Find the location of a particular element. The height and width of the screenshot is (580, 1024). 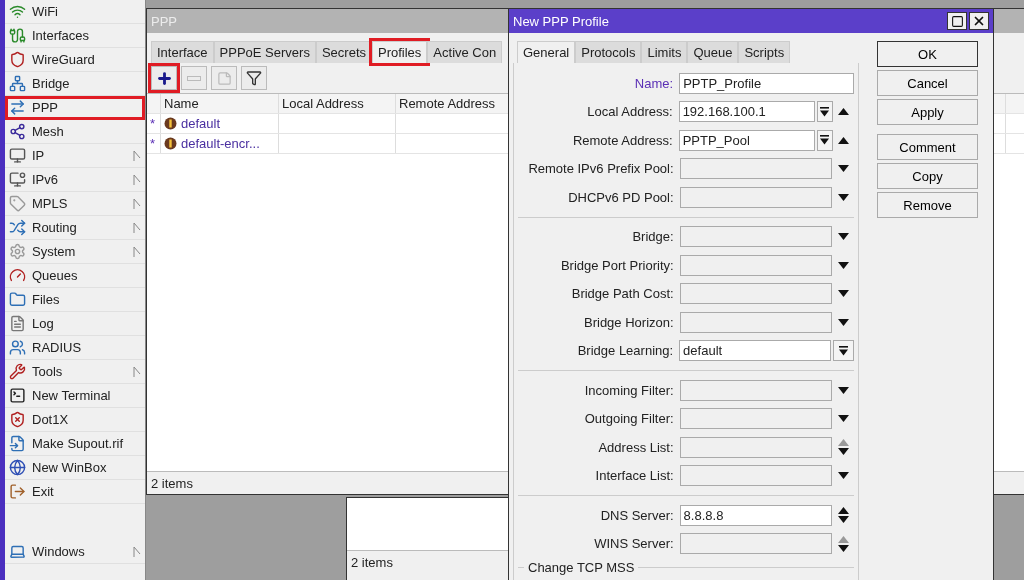

menu-item: New WinBox is located at coordinates (75, 468).